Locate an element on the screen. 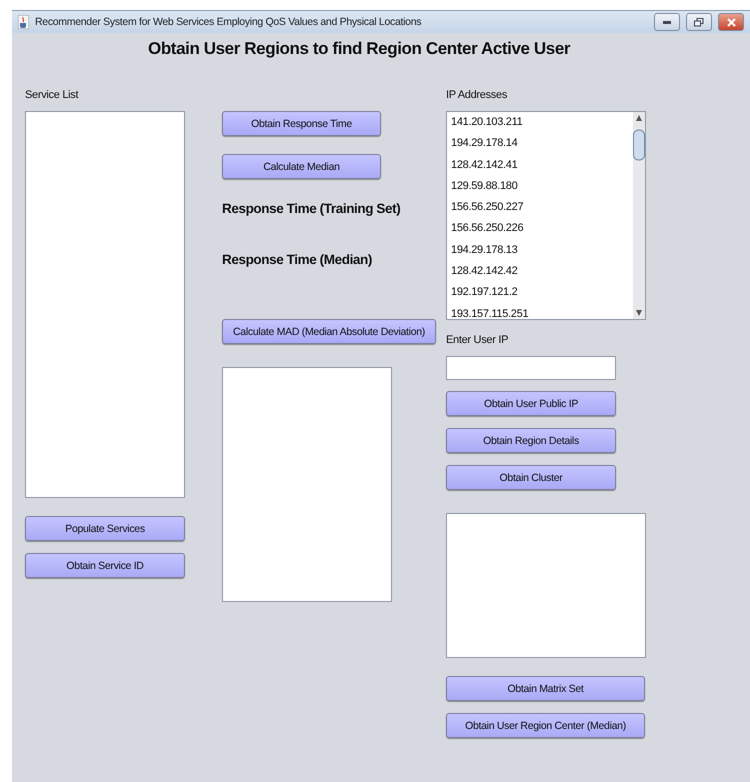  user-ip-field is located at coordinates (531, 368).